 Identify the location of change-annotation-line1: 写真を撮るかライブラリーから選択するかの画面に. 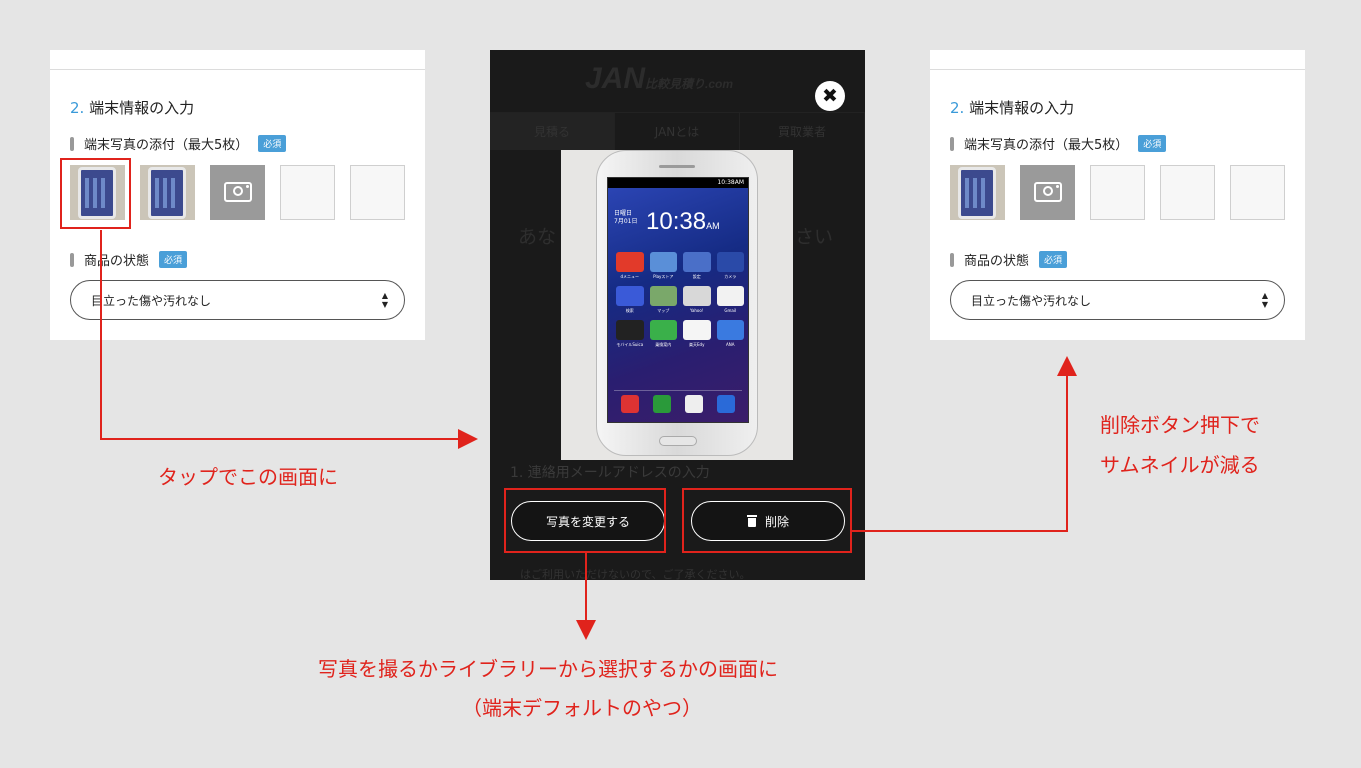
(548, 669).